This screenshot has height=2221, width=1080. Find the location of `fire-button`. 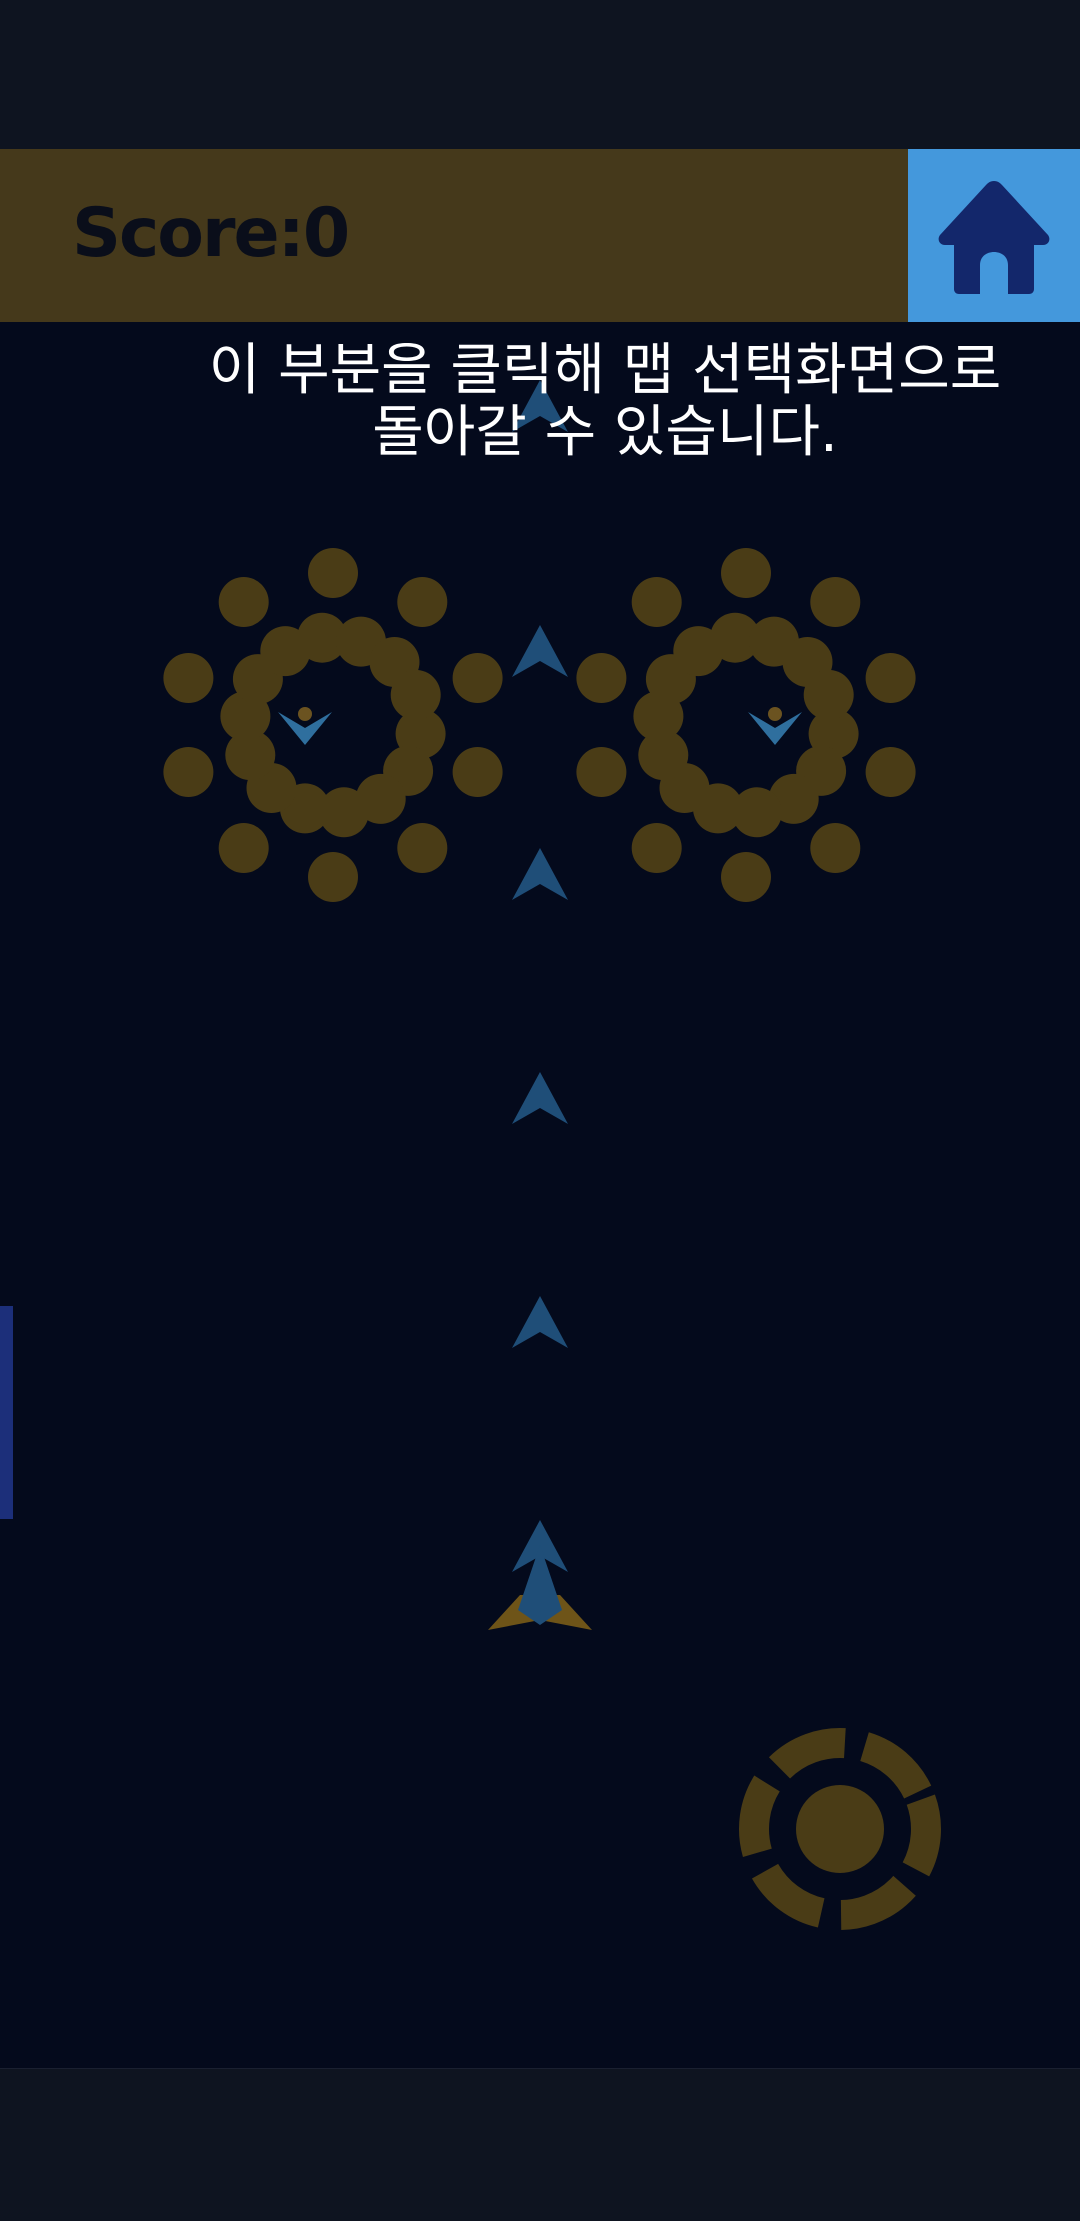

fire-button is located at coordinates (840, 1829).